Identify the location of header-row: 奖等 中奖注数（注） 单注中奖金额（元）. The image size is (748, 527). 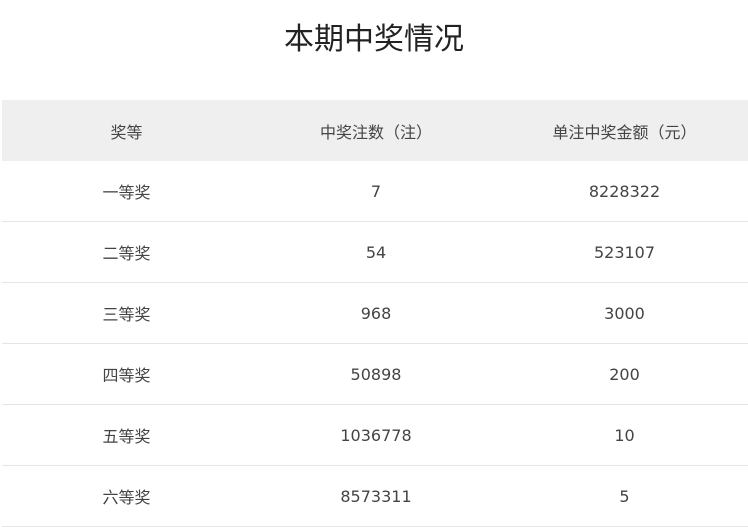
(375, 130).